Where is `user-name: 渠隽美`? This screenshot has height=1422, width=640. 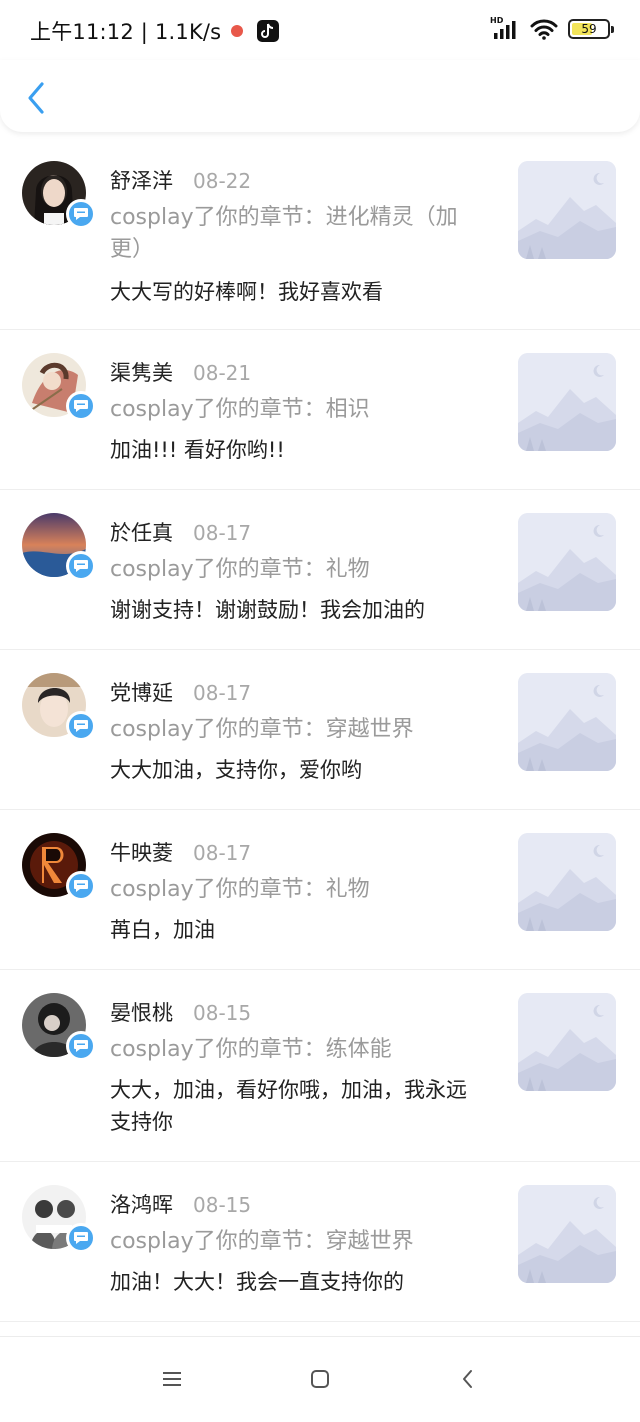 user-name: 渠隽美 is located at coordinates (141, 372).